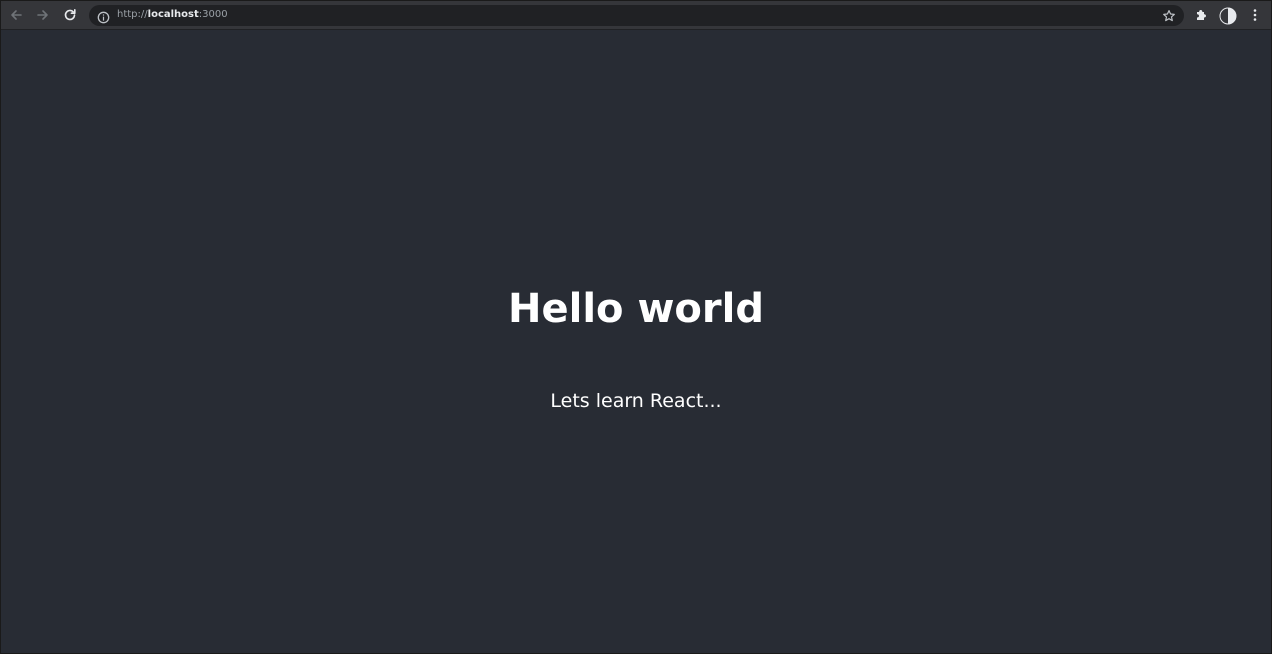 This screenshot has height=654, width=1272. I want to click on forward-button, so click(43, 15).